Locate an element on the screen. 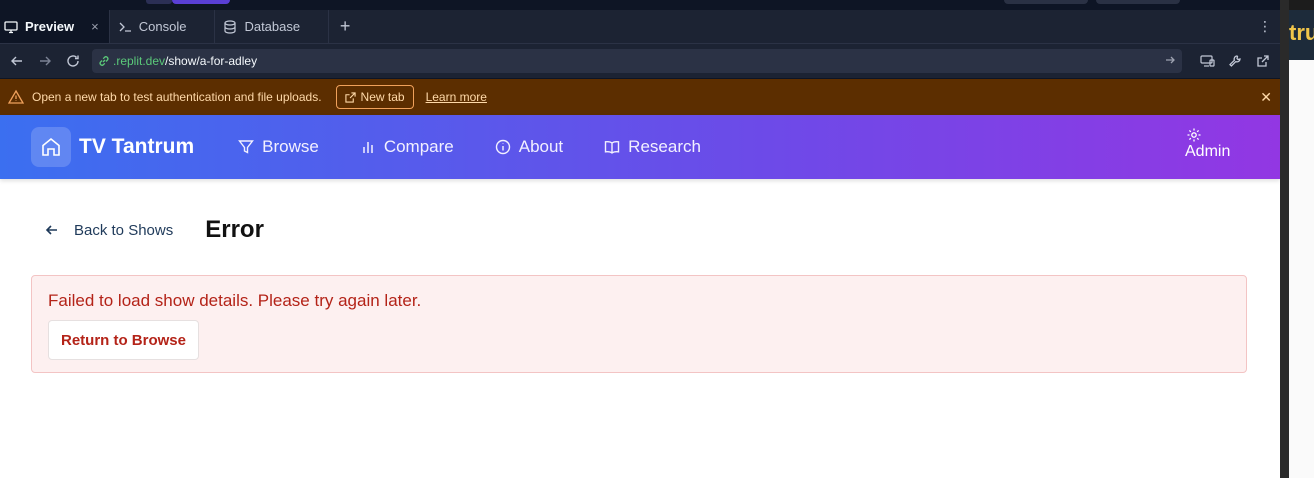 The width and height of the screenshot is (1314, 478). url-bar: .replit.dev/show/a-for-adley is located at coordinates (640, 61).